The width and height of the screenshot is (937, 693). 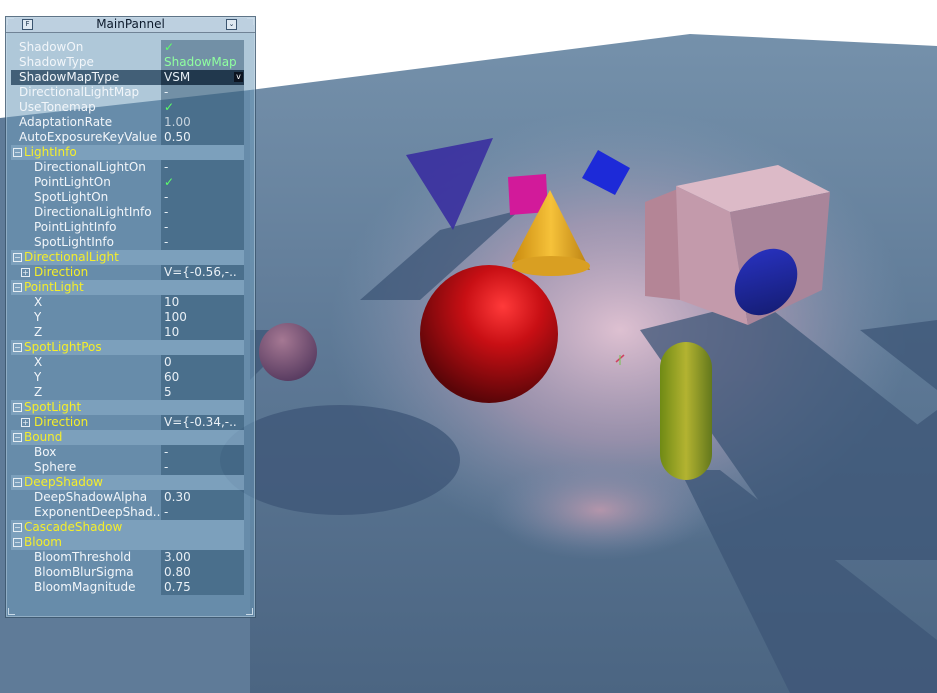 I want to click on property-row: Y 60, so click(x=127, y=377).